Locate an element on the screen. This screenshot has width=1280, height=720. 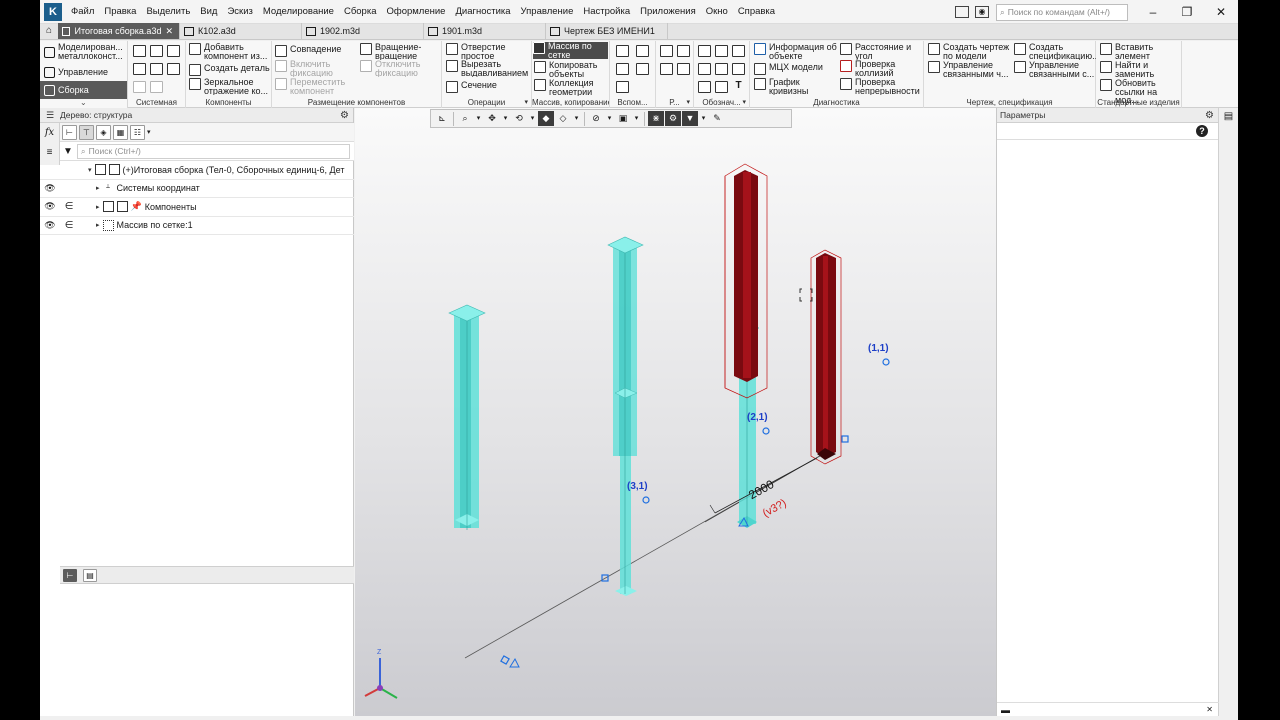
menu-file: Файл is located at coordinates (82, 12).